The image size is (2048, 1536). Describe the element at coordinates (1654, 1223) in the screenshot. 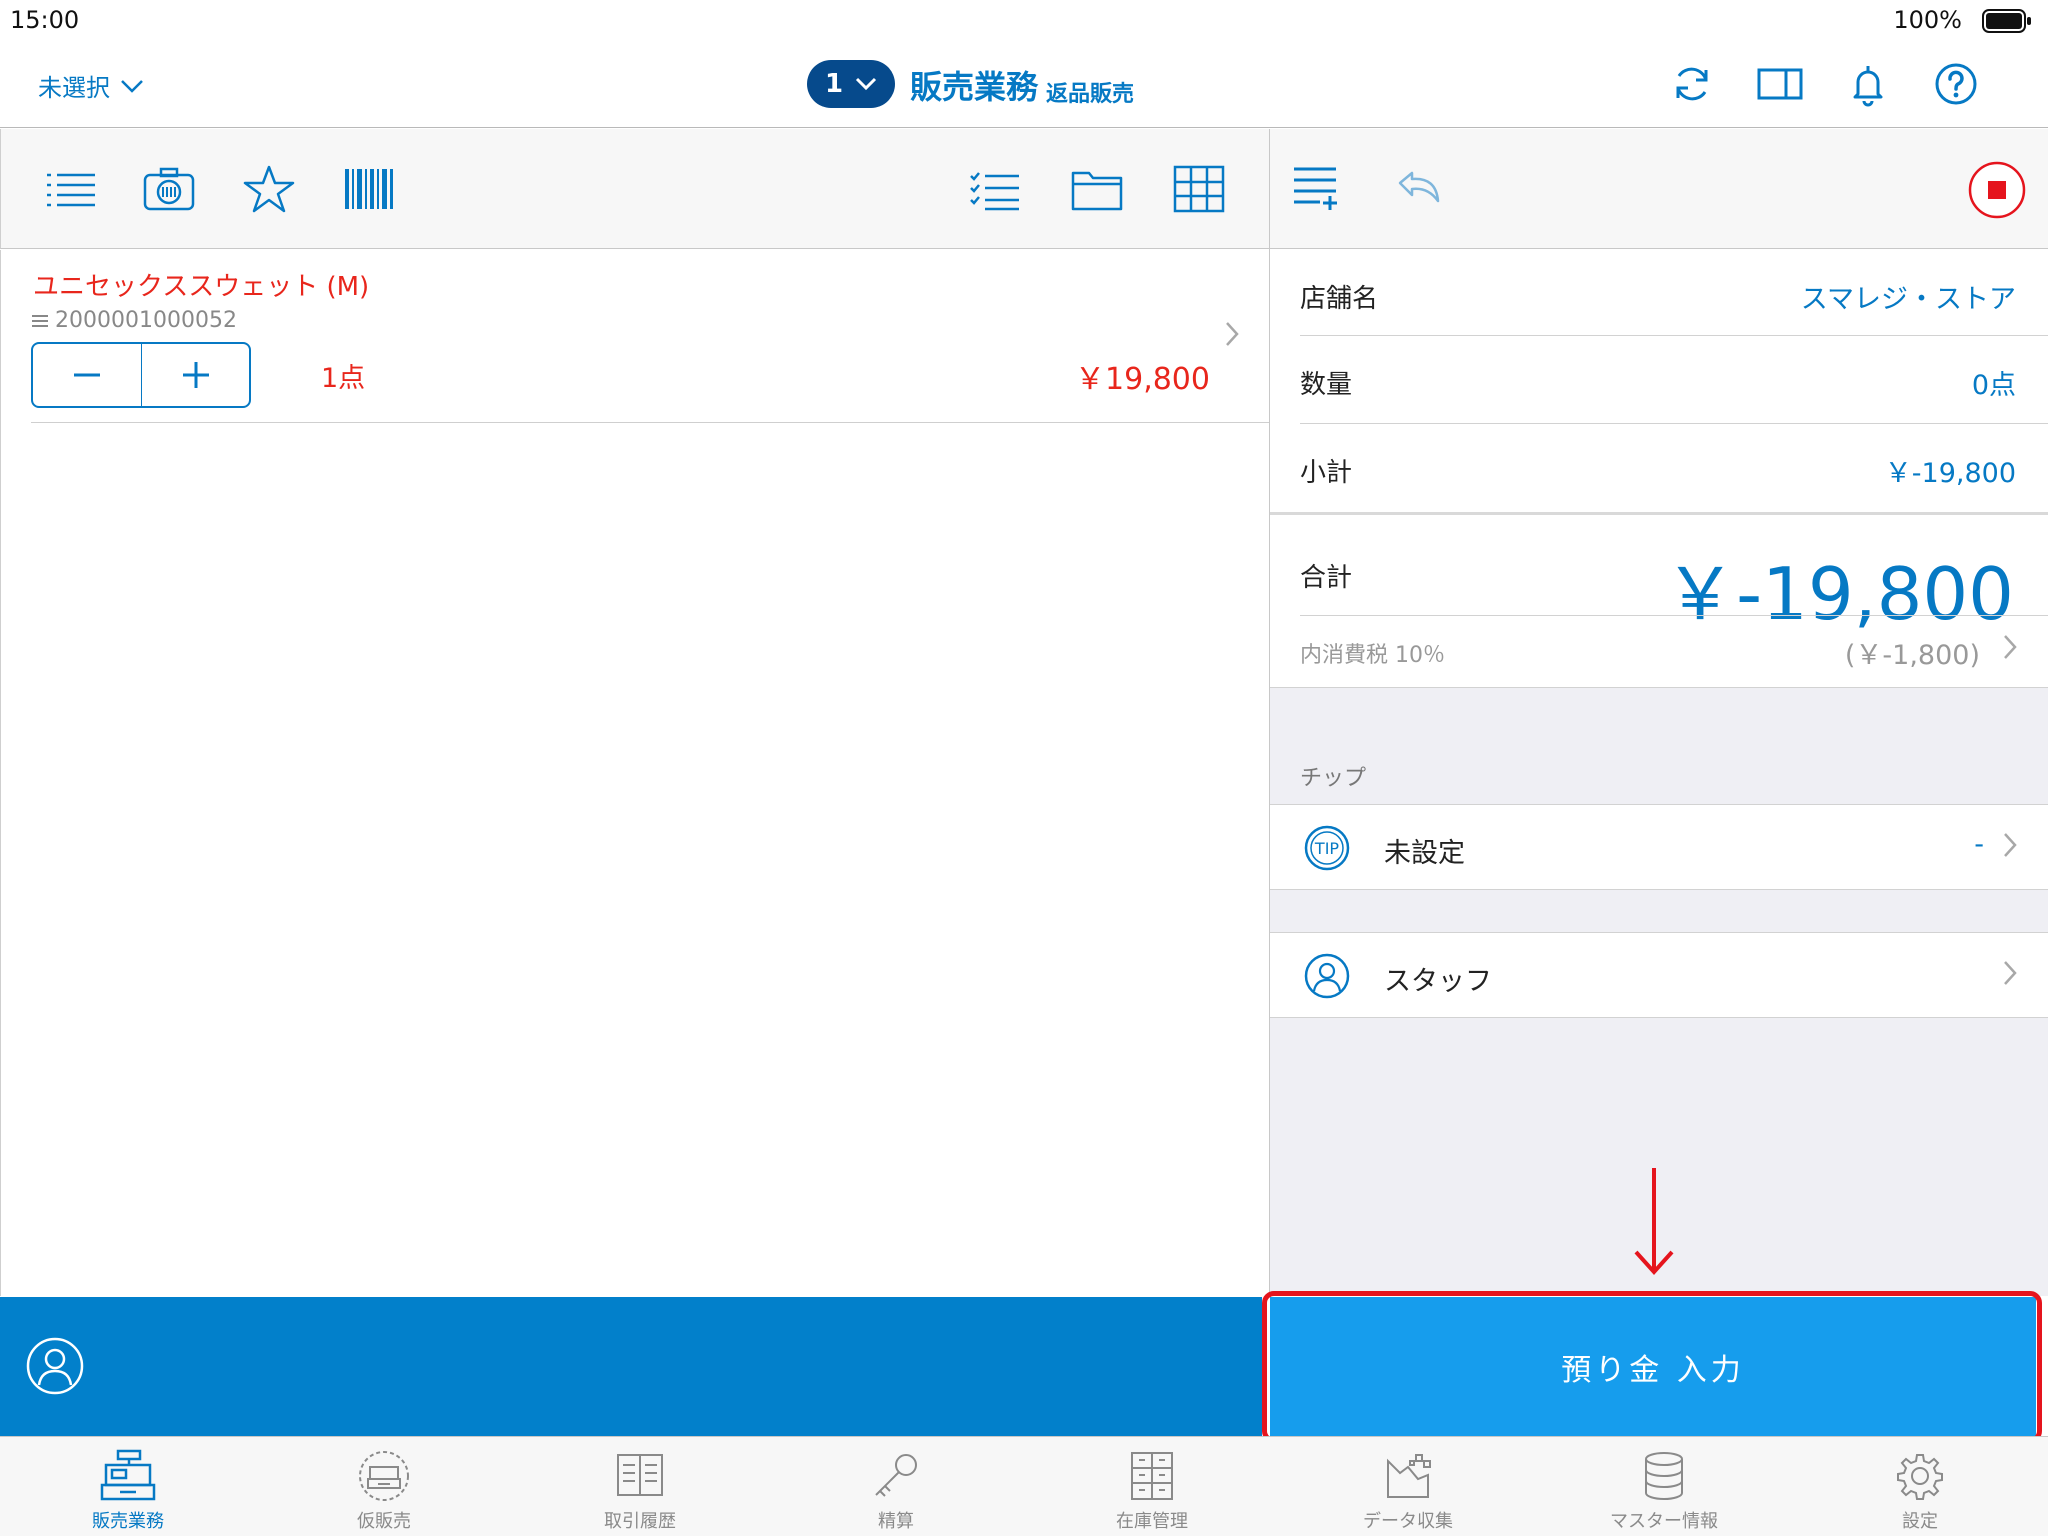

I see `arrow-down-icon` at that location.